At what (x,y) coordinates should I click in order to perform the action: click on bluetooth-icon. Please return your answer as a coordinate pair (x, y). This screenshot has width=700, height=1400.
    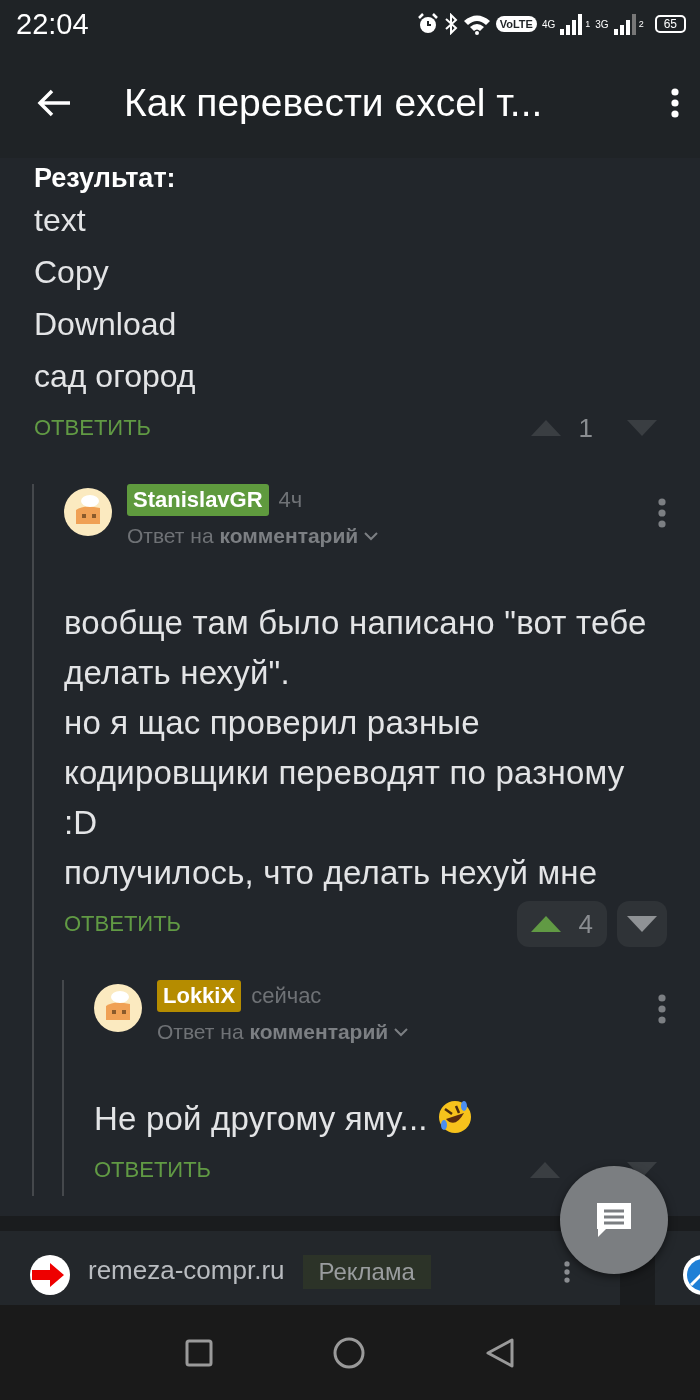
    Looking at the image, I should click on (450, 24).